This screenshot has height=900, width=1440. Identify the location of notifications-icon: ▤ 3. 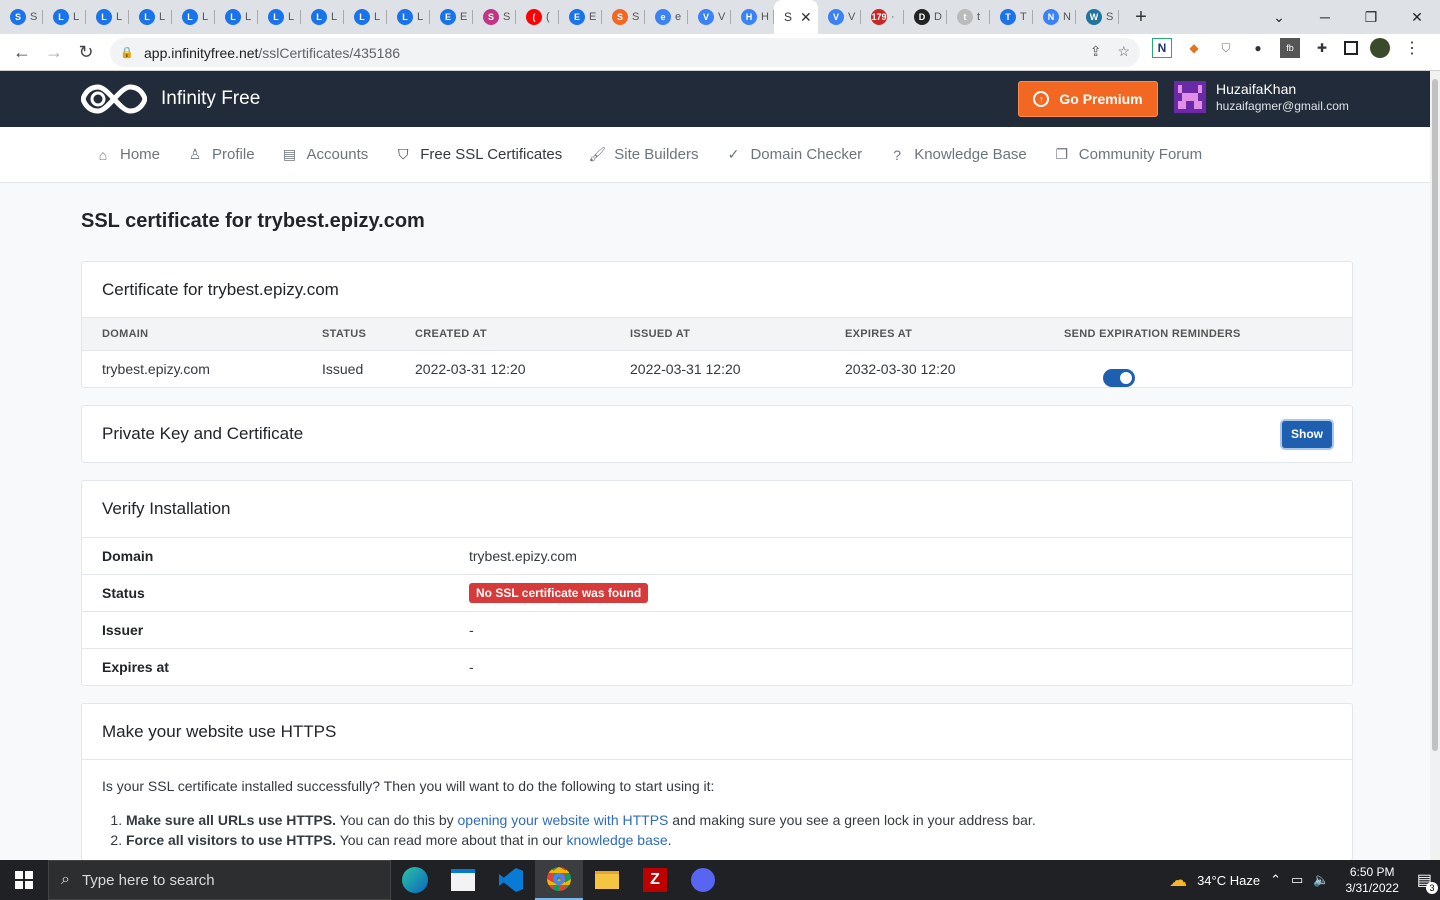
(1427, 882).